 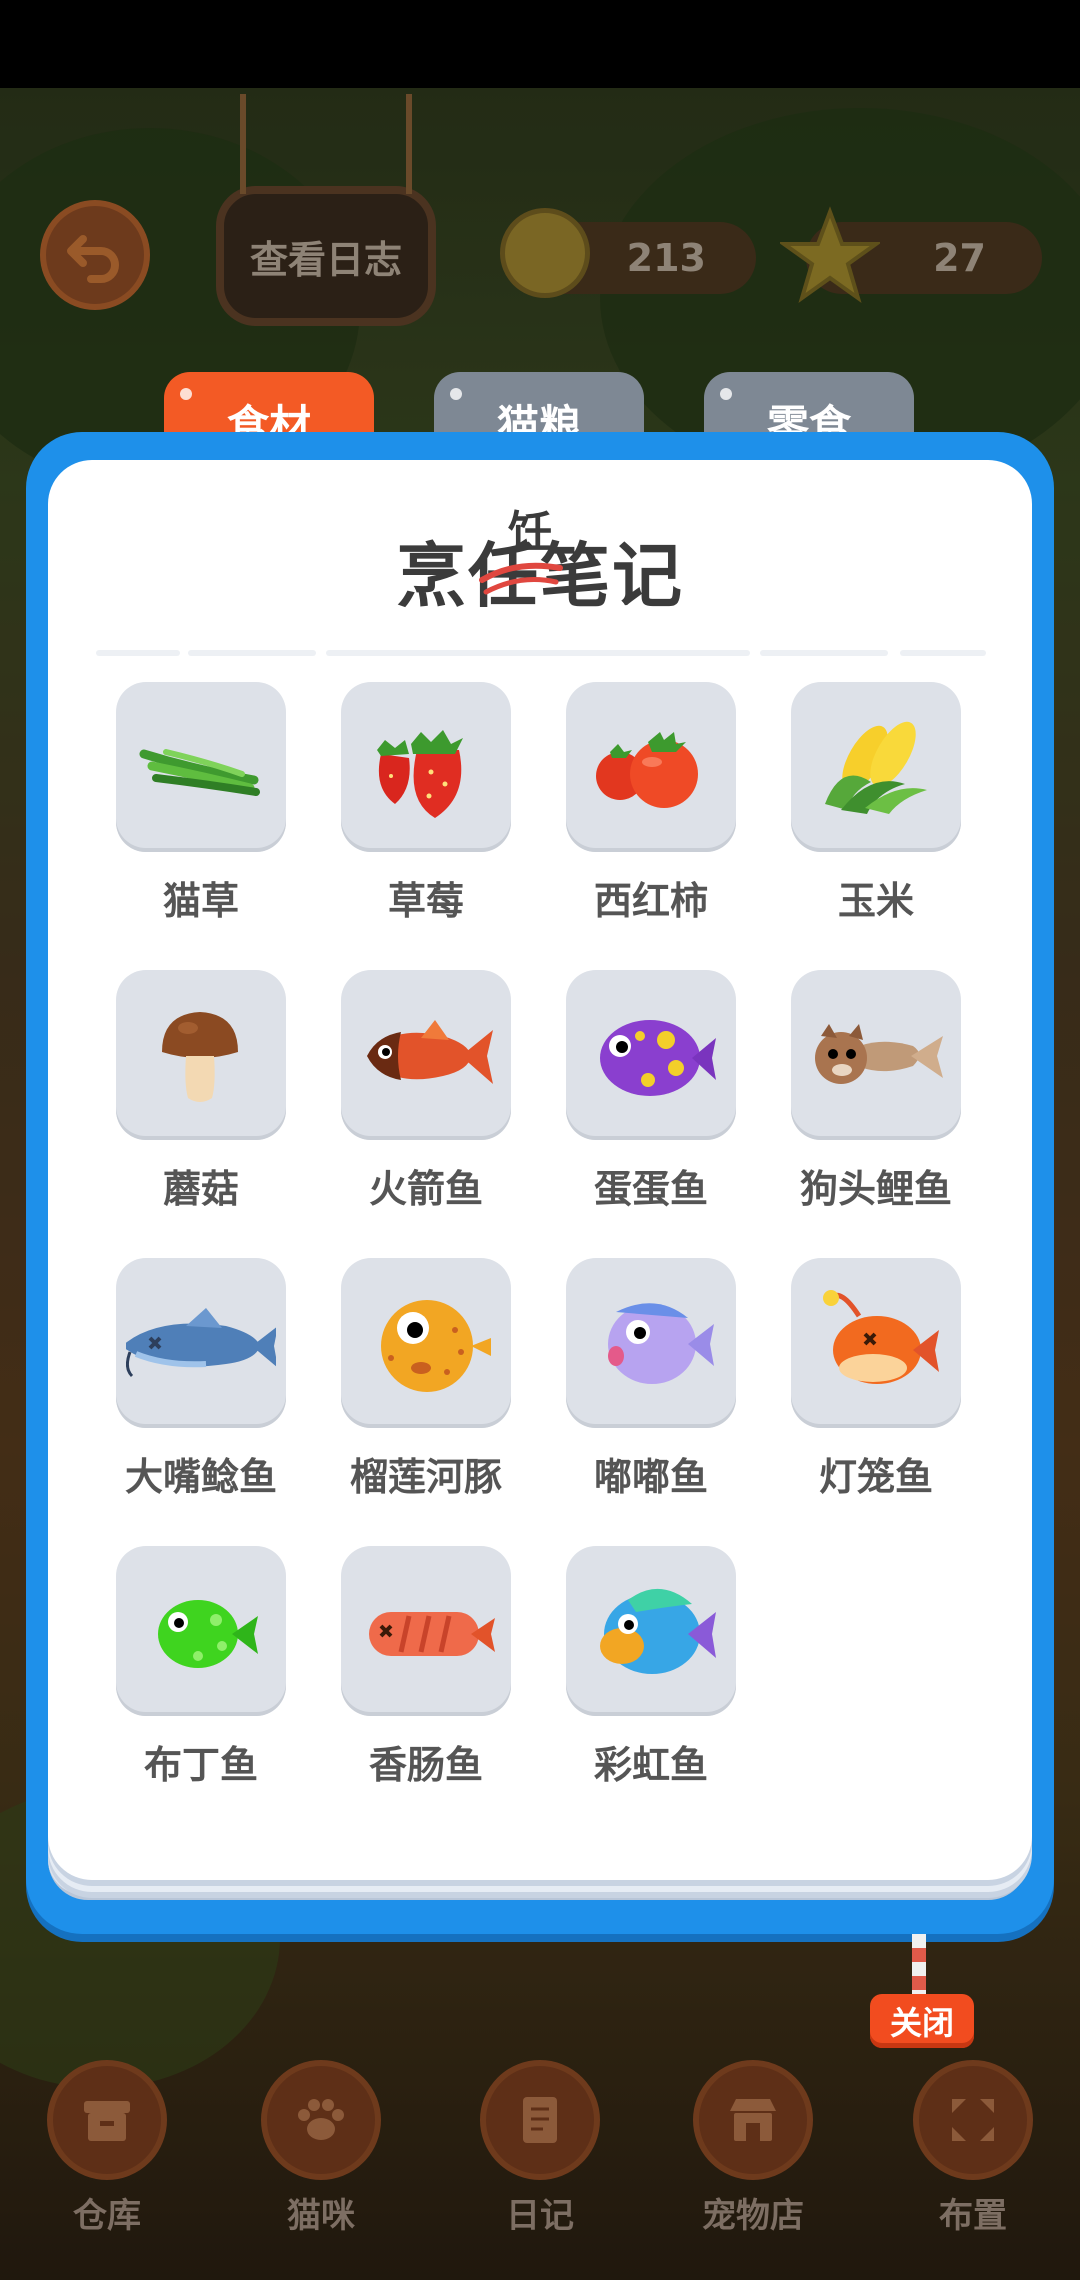 I want to click on nav-warehouse: 仓库, so click(x=107, y=2170).